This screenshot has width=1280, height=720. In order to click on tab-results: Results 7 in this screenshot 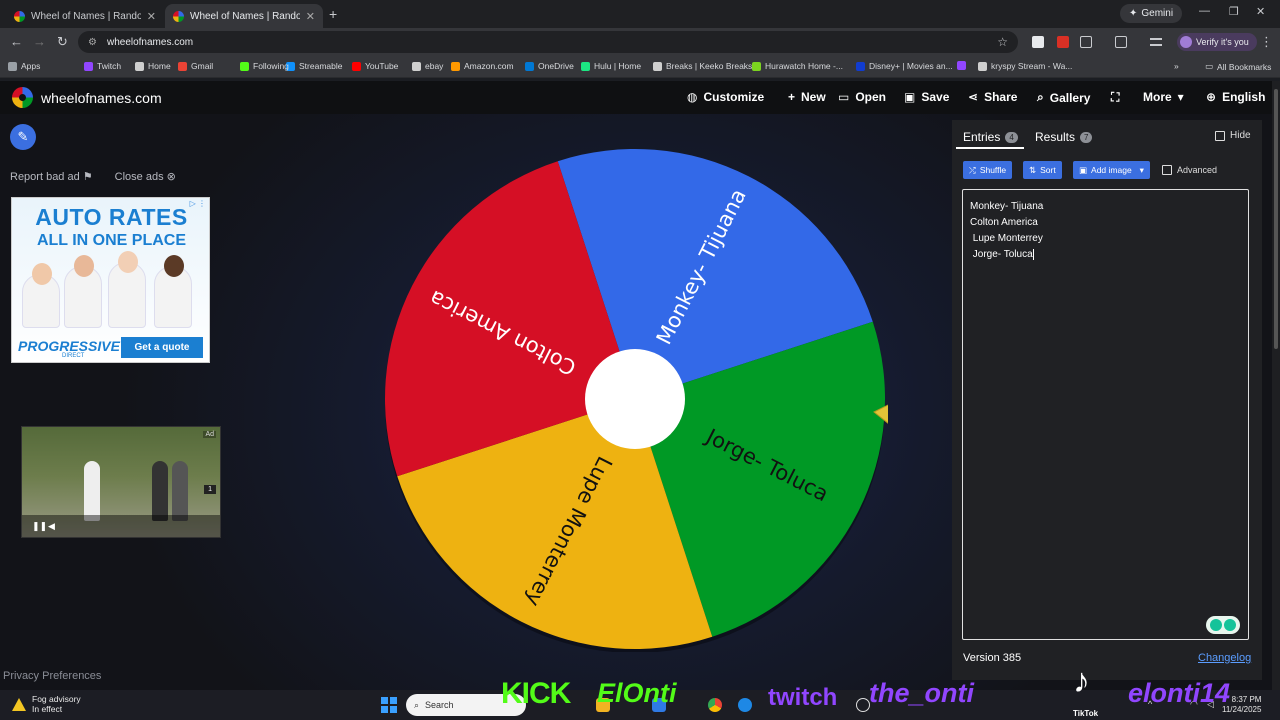, I will do `click(1064, 137)`.